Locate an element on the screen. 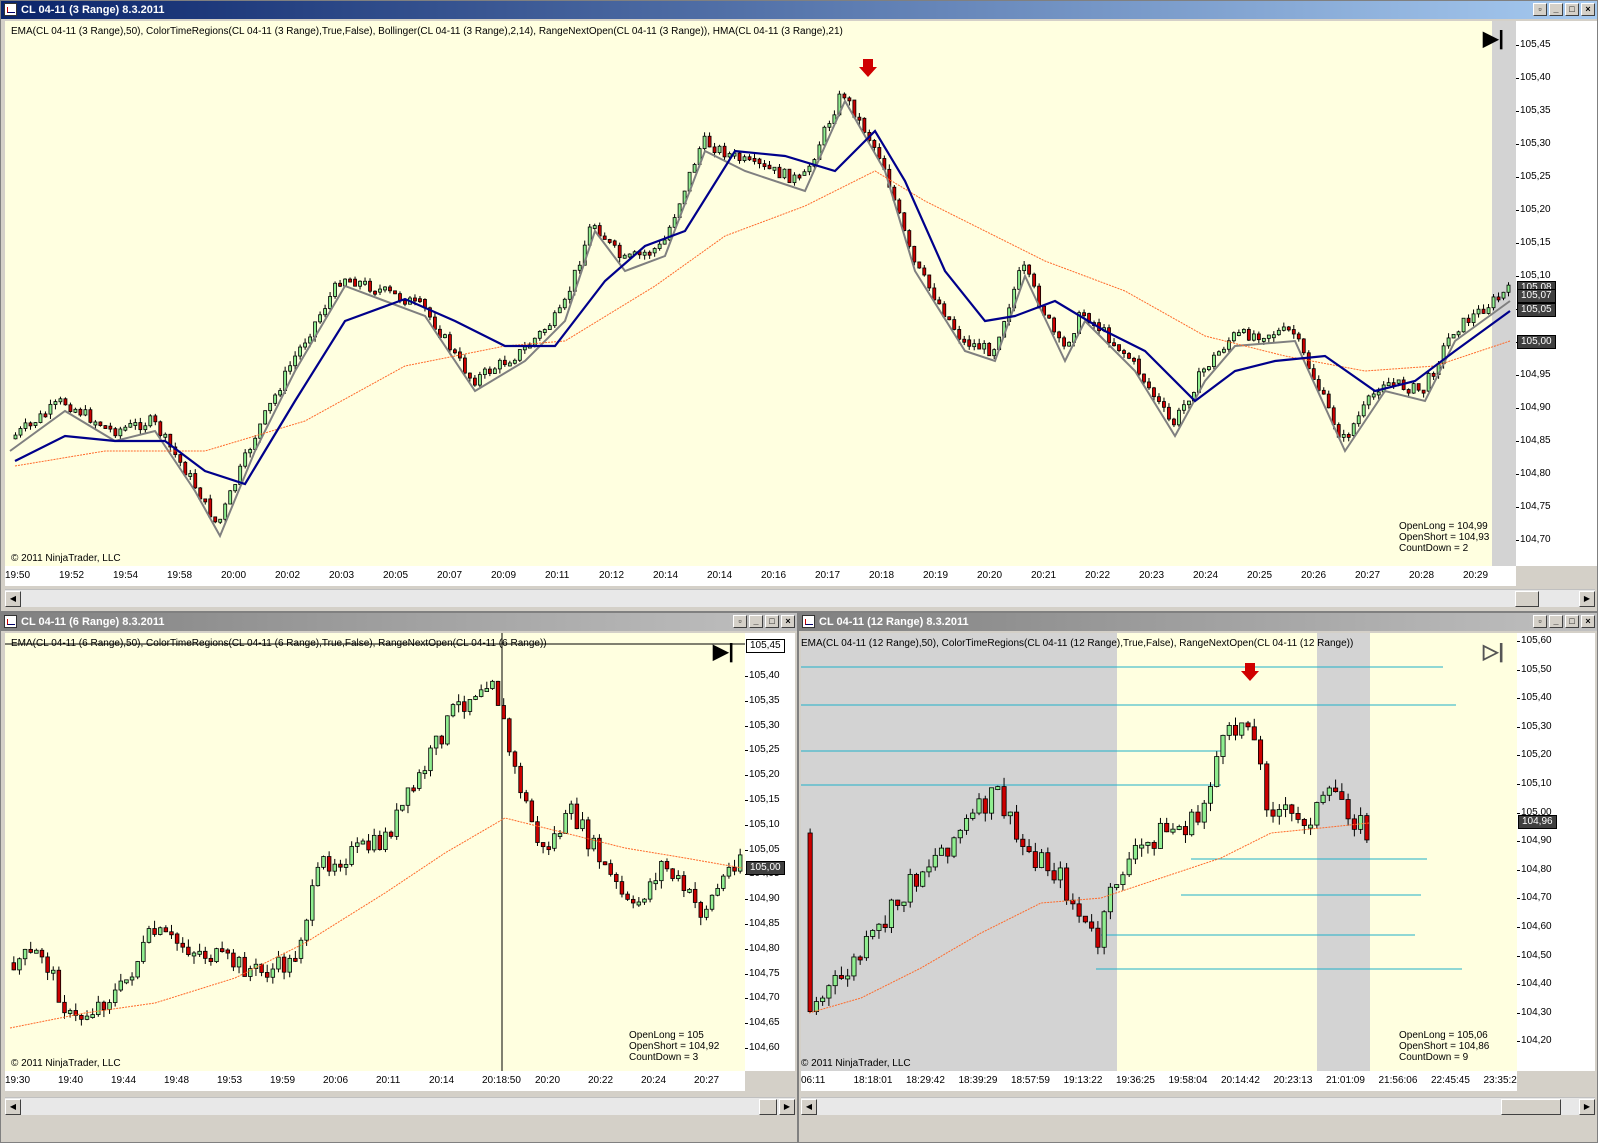 Image resolution: width=1598 pixels, height=1143 pixels. price-marker: 104,96 is located at coordinates (1537, 822).